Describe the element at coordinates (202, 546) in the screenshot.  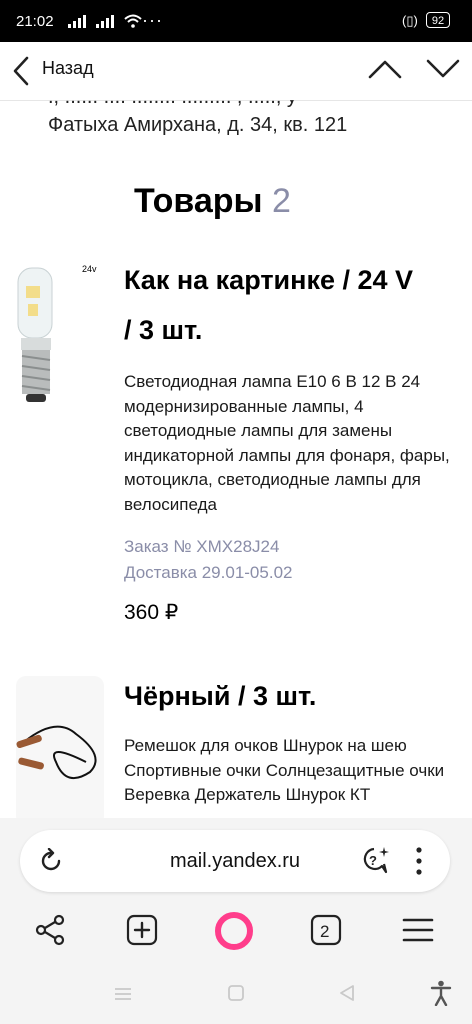
I see `order-number: Заказ № XMX28J24` at that location.